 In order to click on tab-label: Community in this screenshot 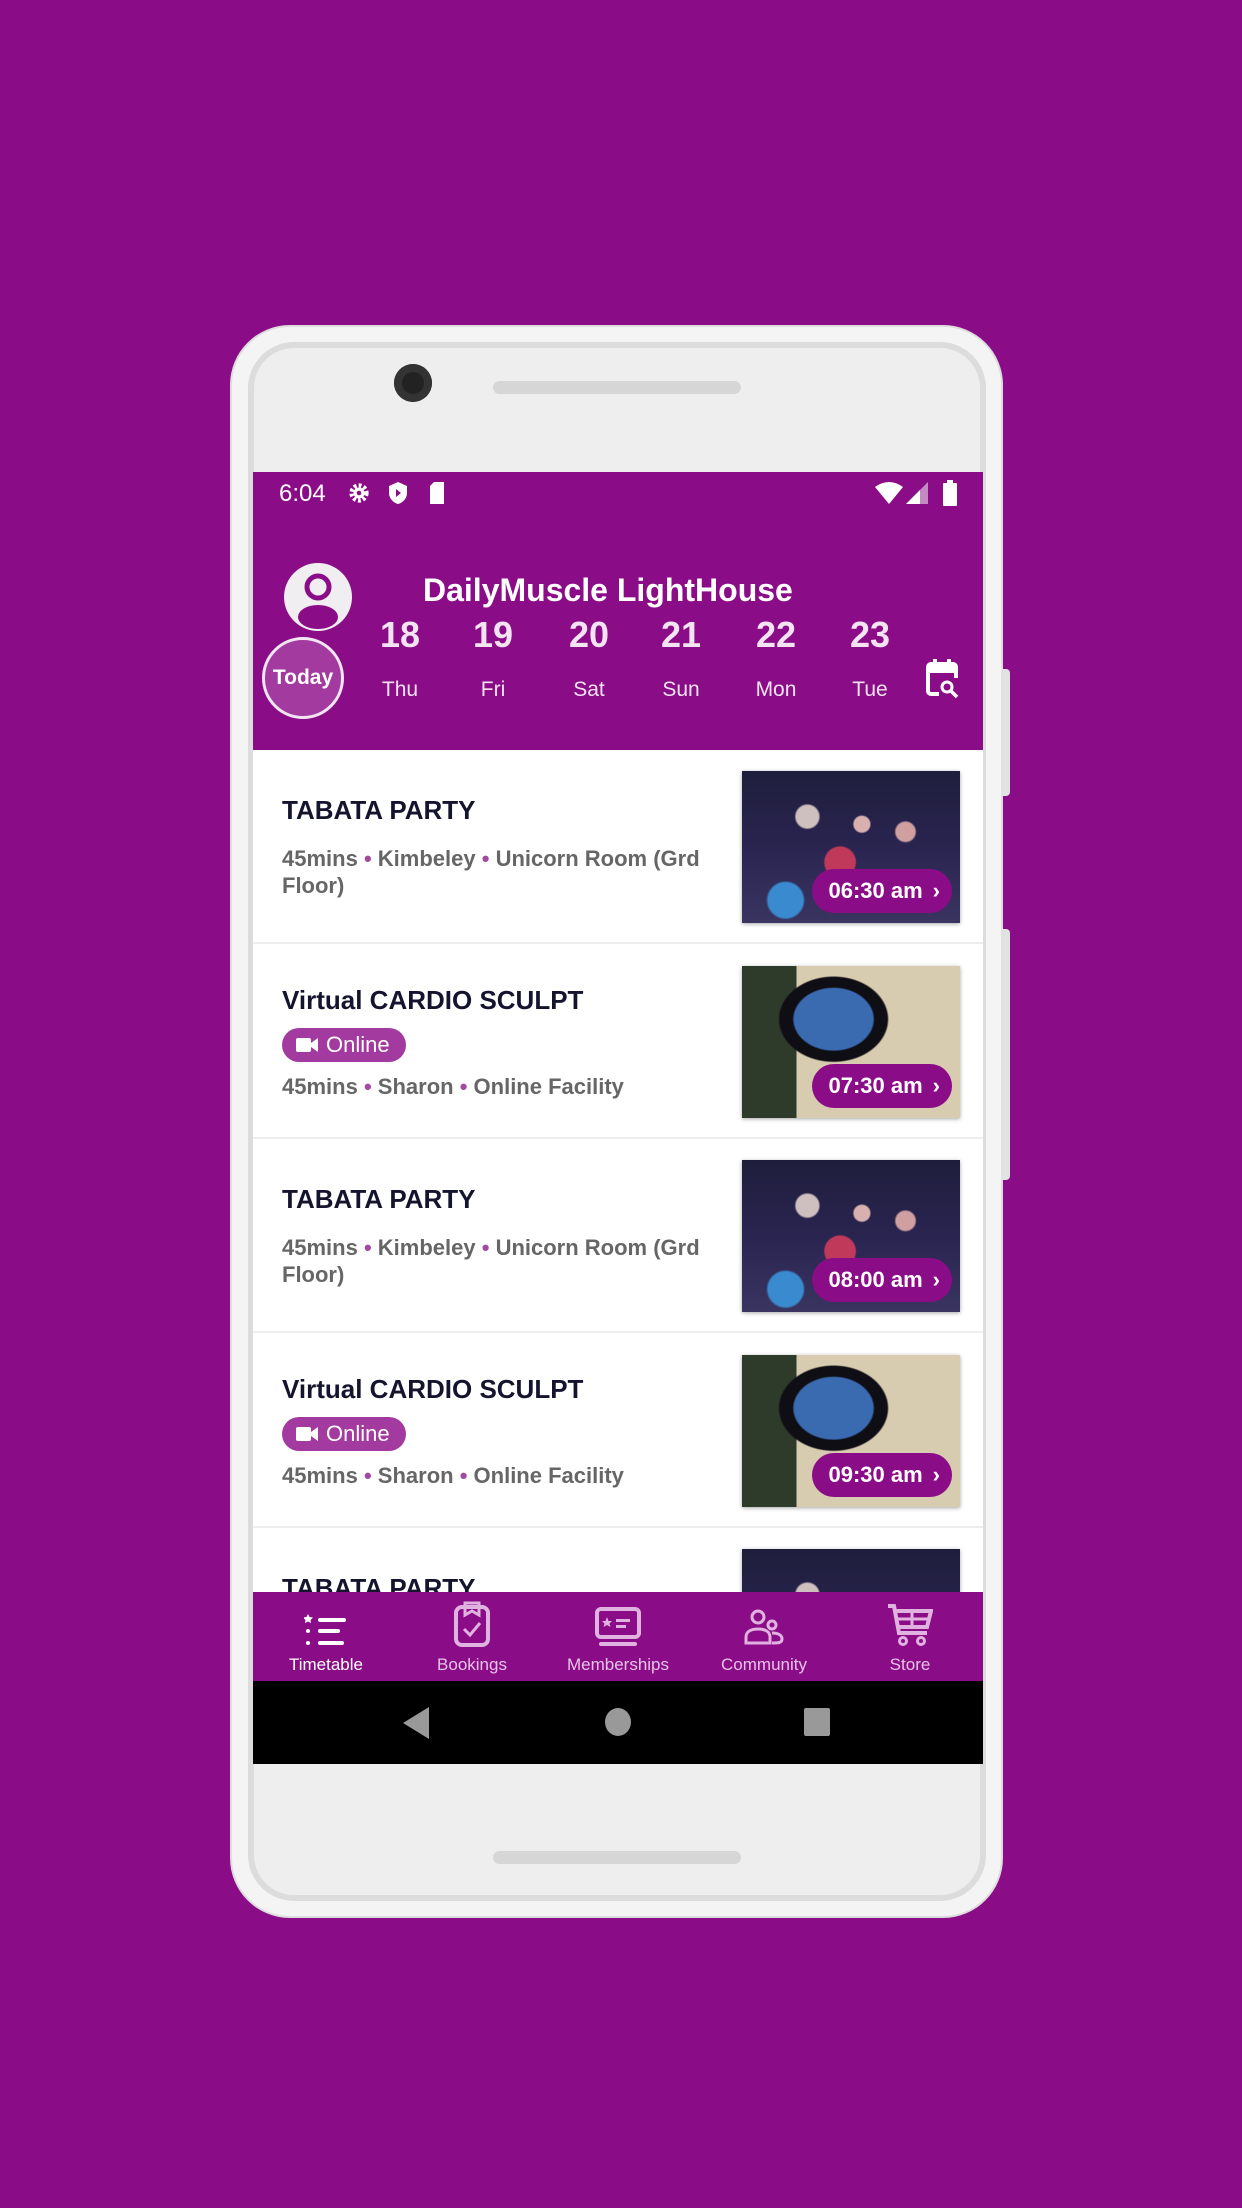, I will do `click(764, 1664)`.